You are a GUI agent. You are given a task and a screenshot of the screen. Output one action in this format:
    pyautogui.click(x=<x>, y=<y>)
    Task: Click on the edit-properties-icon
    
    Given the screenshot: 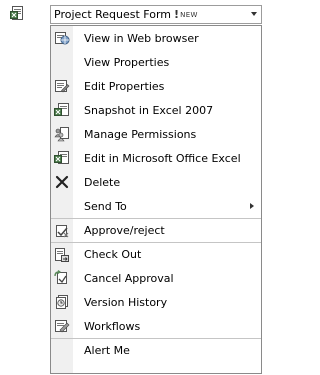 What is the action you would take?
    pyautogui.click(x=62, y=86)
    